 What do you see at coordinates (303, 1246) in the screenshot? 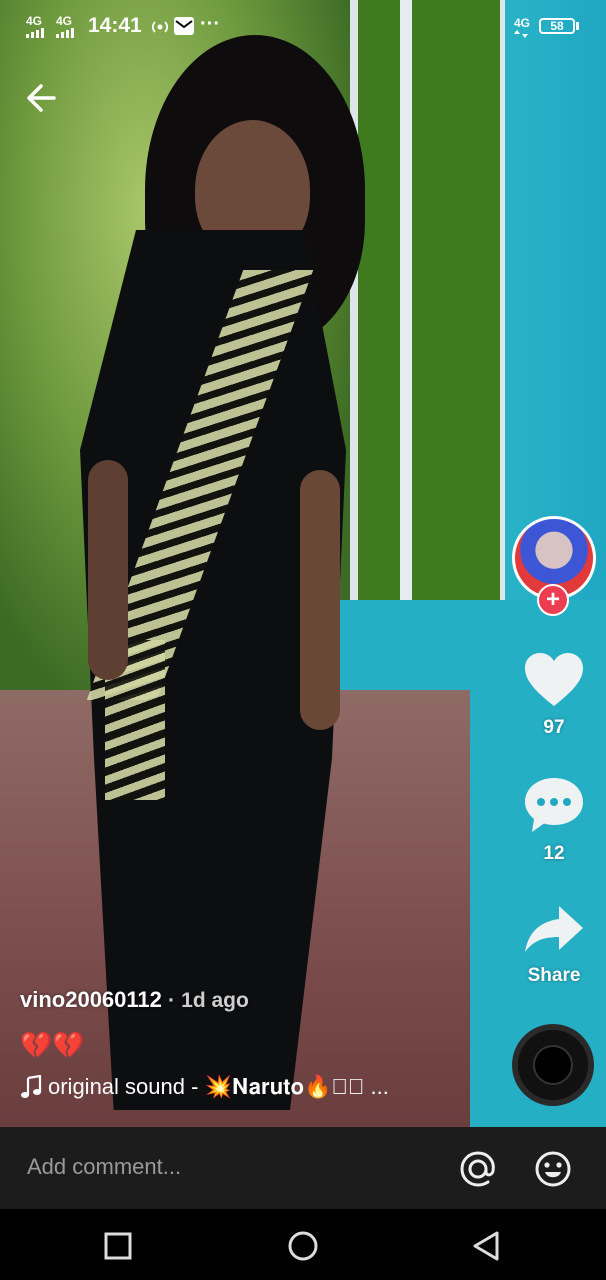
I see `home-circle-icon` at bounding box center [303, 1246].